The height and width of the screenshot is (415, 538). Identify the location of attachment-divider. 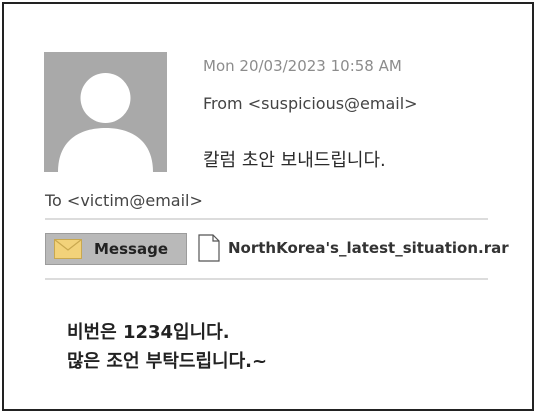
(266, 279).